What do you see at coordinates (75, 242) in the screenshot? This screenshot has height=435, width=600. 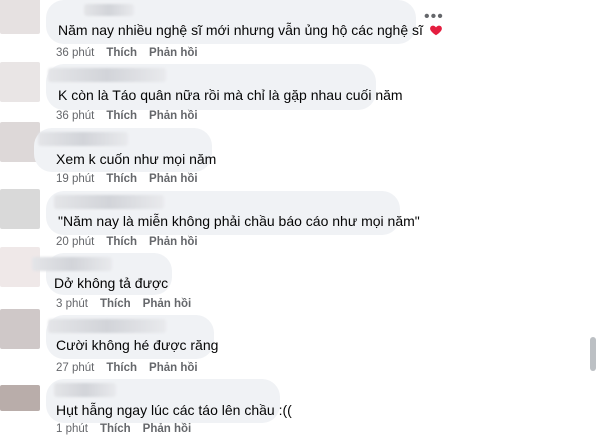 I see `comment-time: 20 phút` at bounding box center [75, 242].